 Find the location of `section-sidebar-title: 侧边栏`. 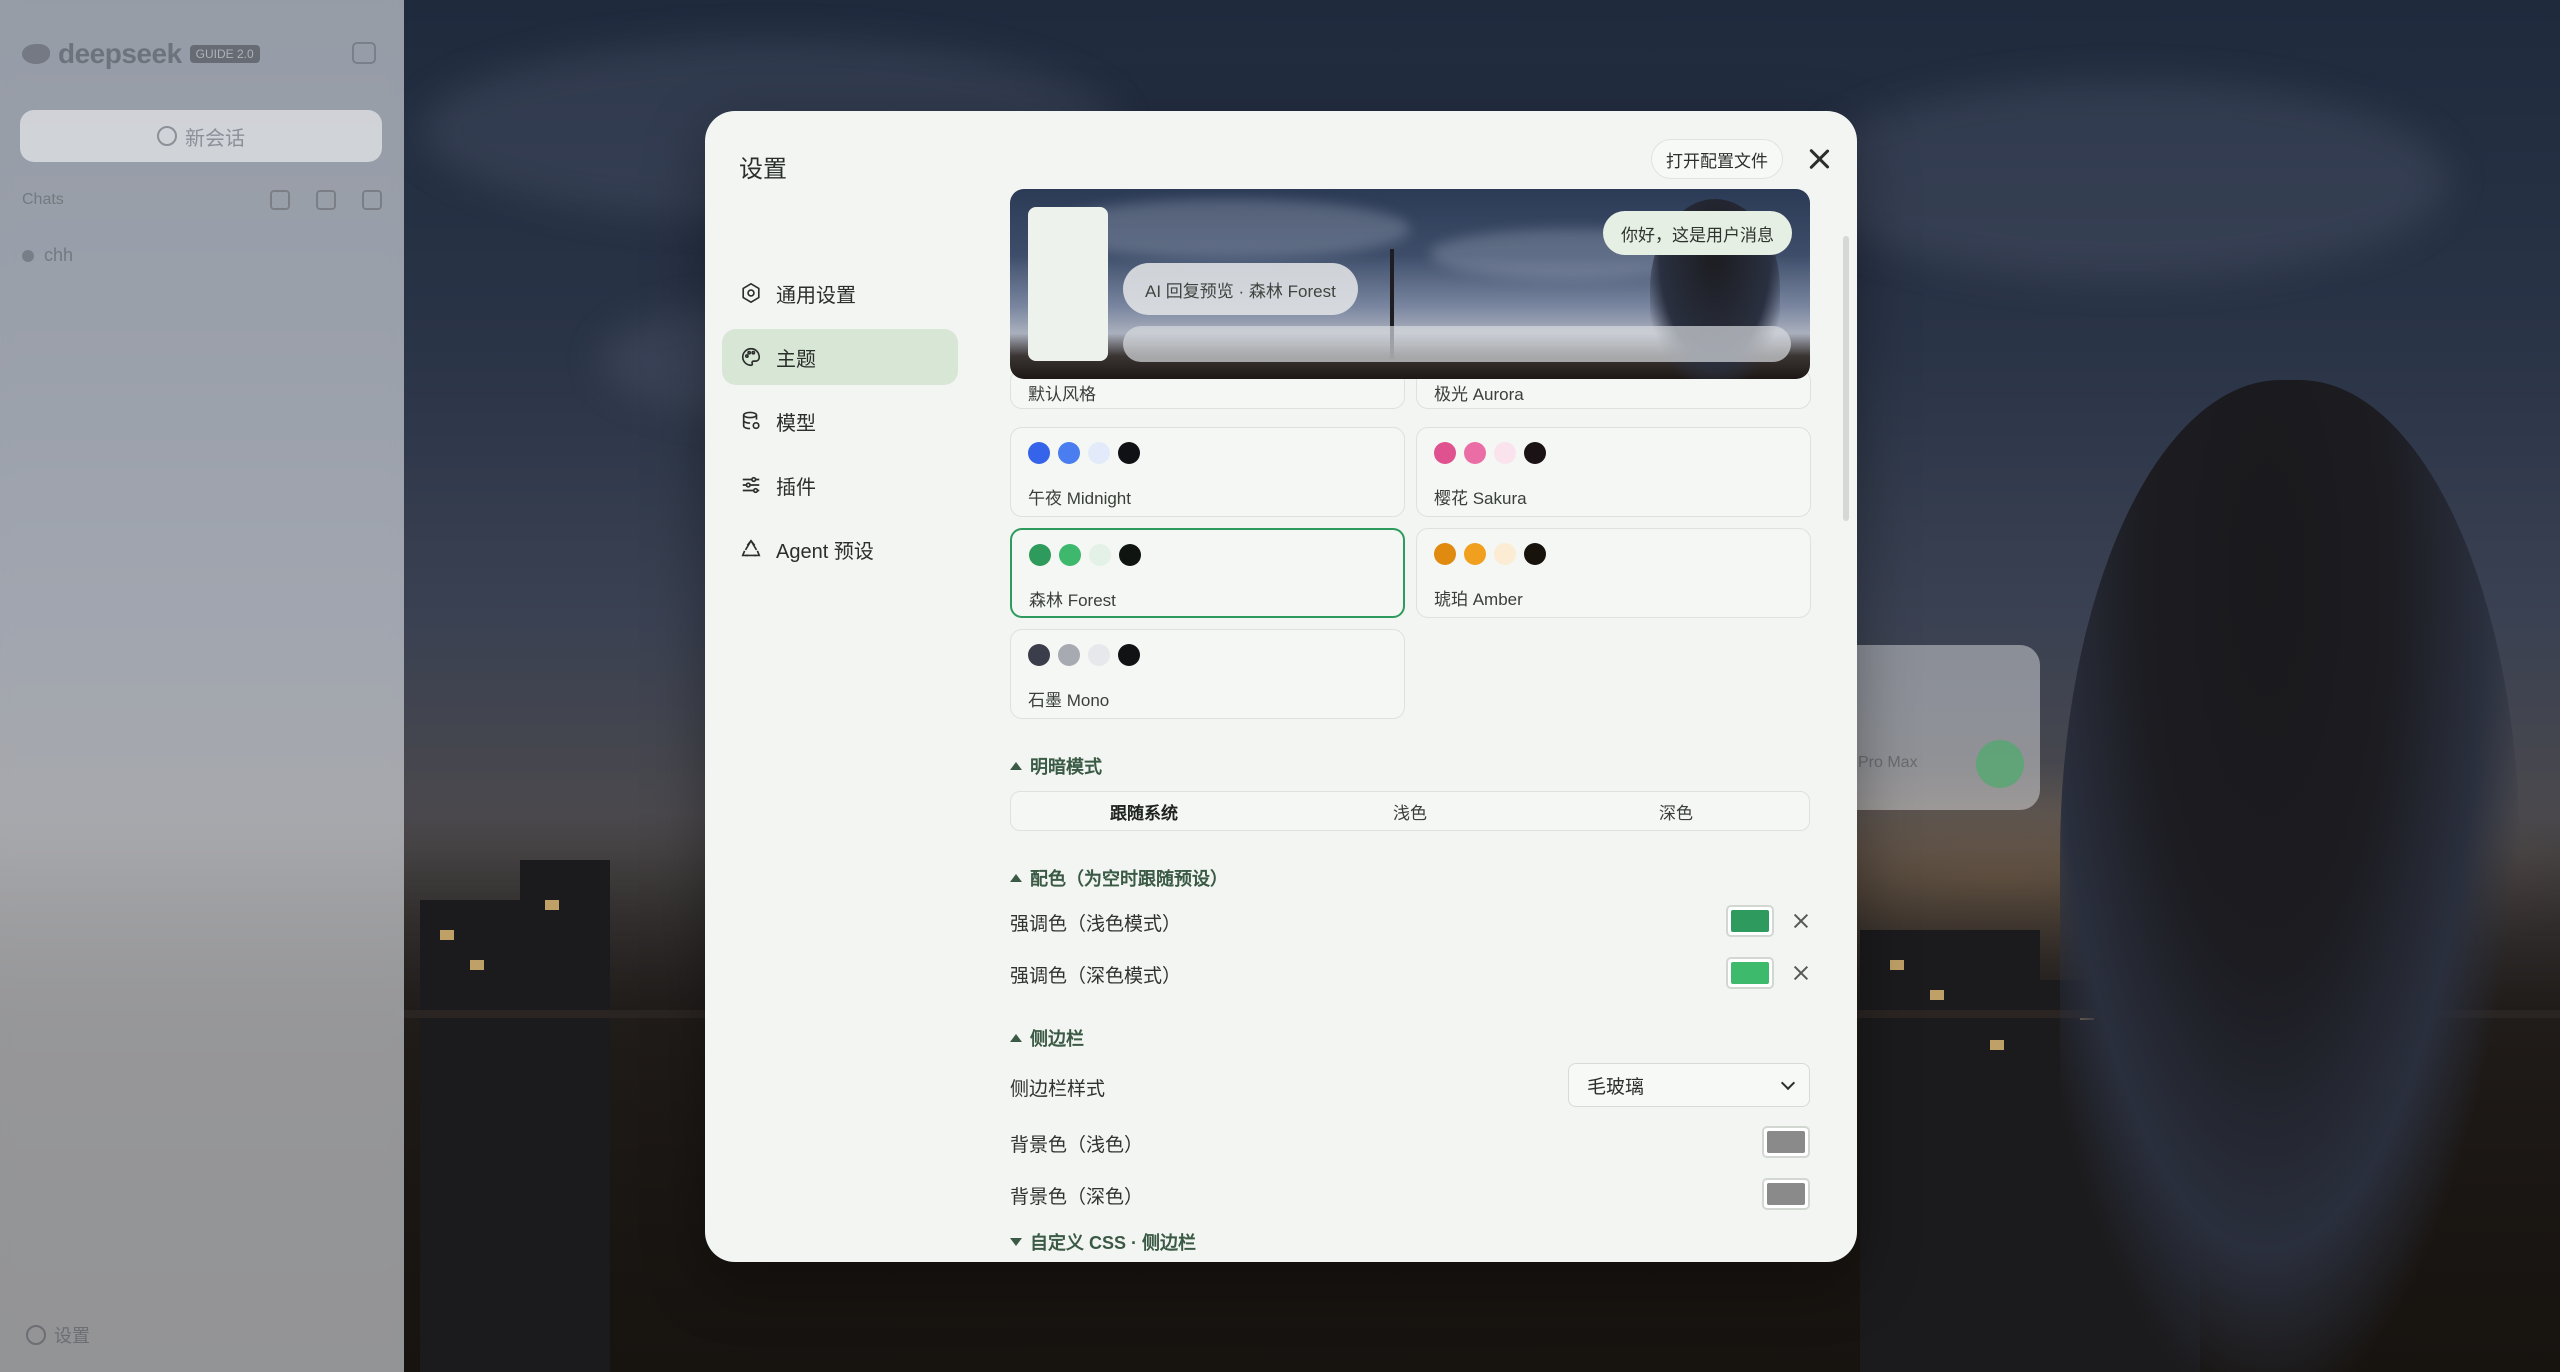

section-sidebar-title: 侧边栏 is located at coordinates (1047, 1038).